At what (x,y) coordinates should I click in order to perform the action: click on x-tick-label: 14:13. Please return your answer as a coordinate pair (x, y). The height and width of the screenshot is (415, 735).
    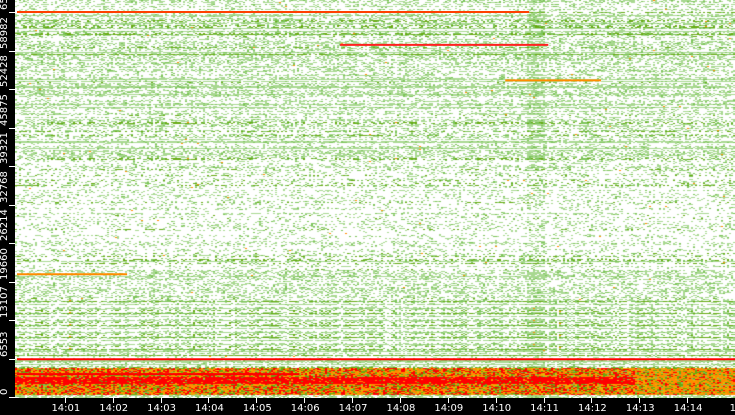
    Looking at the image, I should click on (640, 408).